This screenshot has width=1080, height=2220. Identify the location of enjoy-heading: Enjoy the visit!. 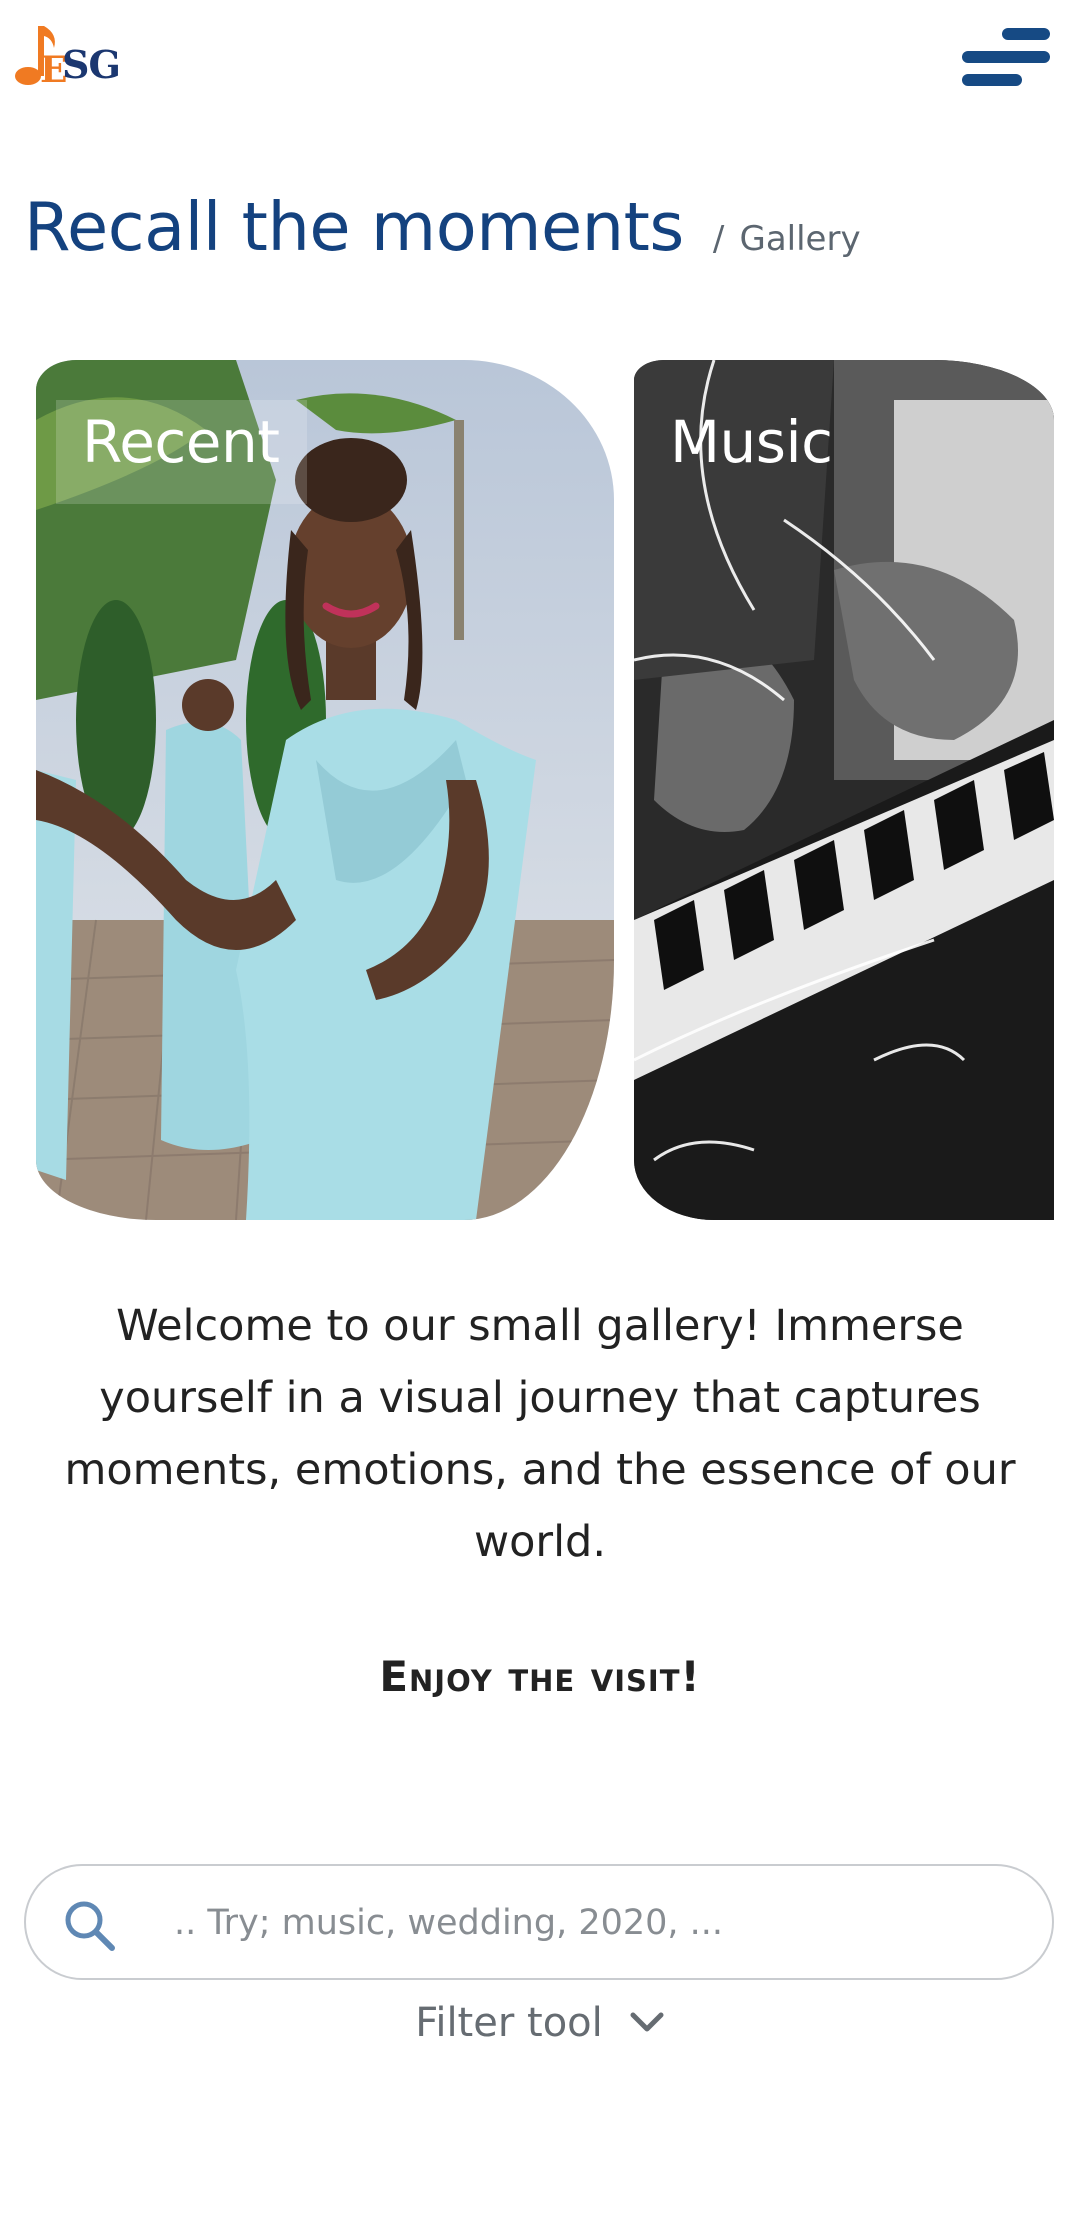
(540, 1676).